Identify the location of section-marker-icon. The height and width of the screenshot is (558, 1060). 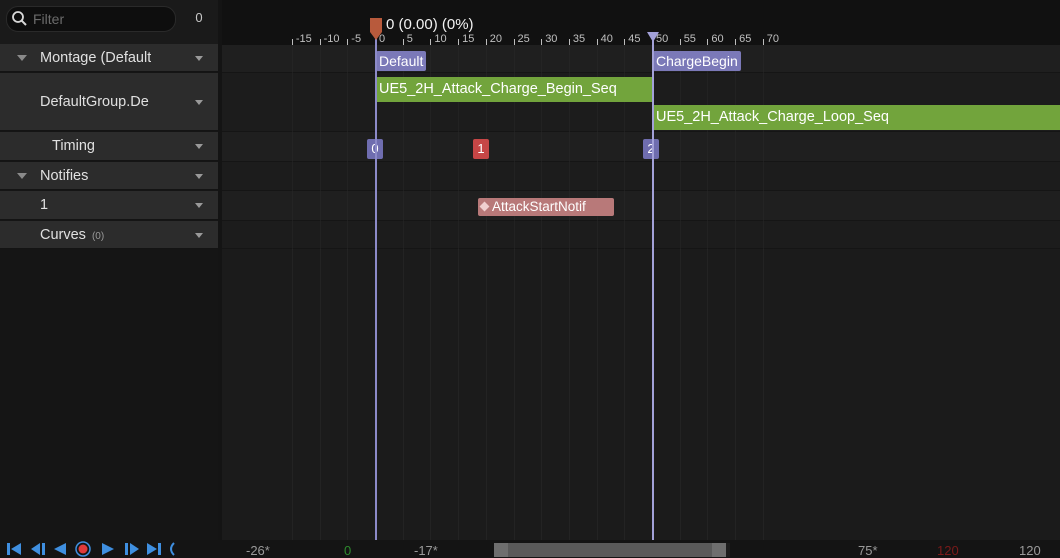
(653, 37).